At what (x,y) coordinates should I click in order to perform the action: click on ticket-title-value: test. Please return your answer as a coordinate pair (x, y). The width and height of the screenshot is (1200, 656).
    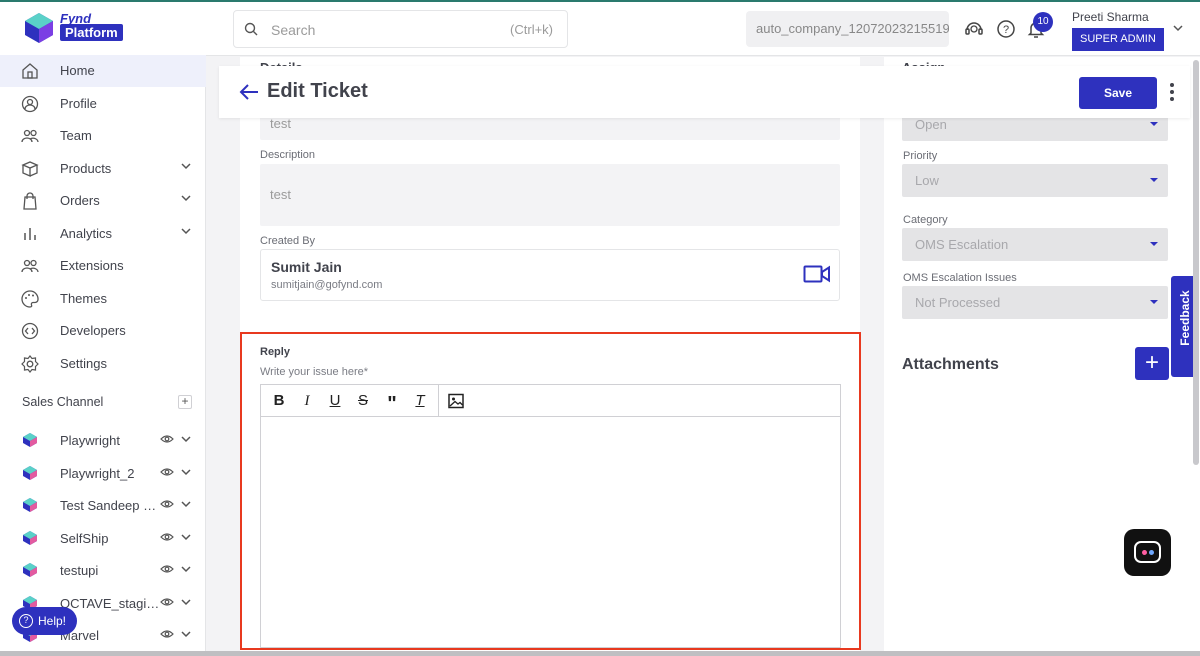
    Looking at the image, I should click on (280, 123).